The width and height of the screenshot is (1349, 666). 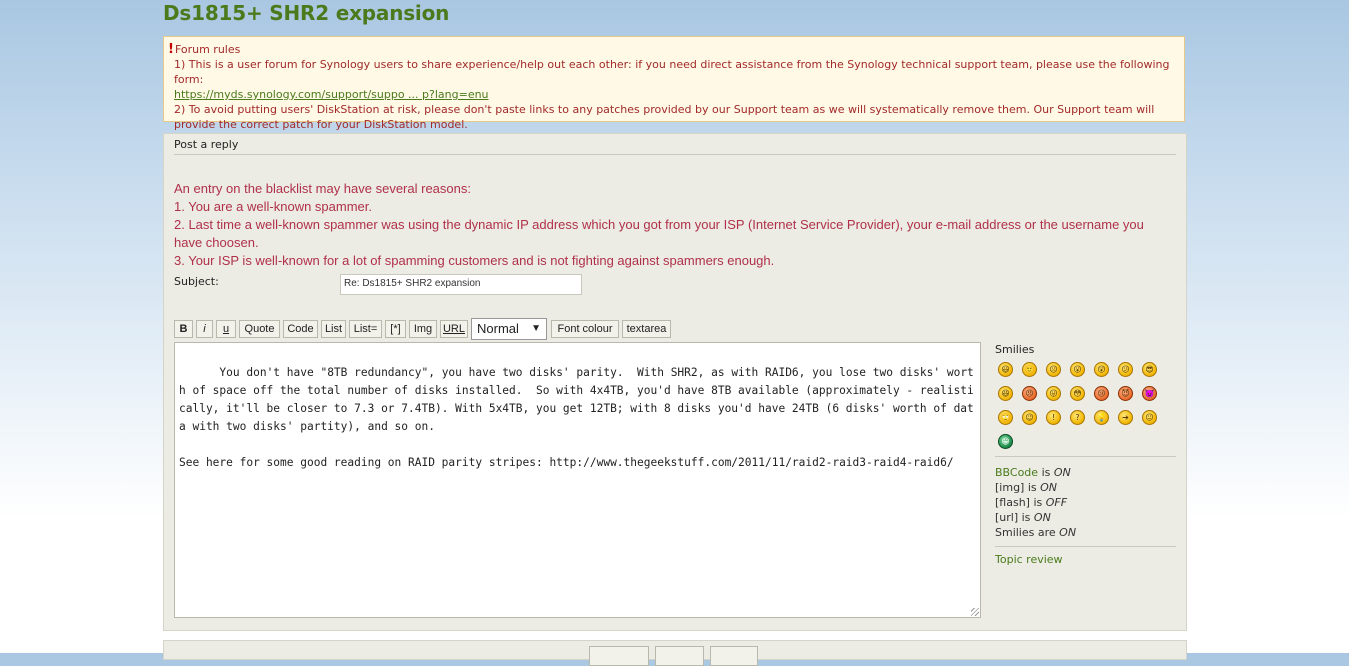 What do you see at coordinates (1068, 532) in the screenshot?
I see `smilies-state: ON` at bounding box center [1068, 532].